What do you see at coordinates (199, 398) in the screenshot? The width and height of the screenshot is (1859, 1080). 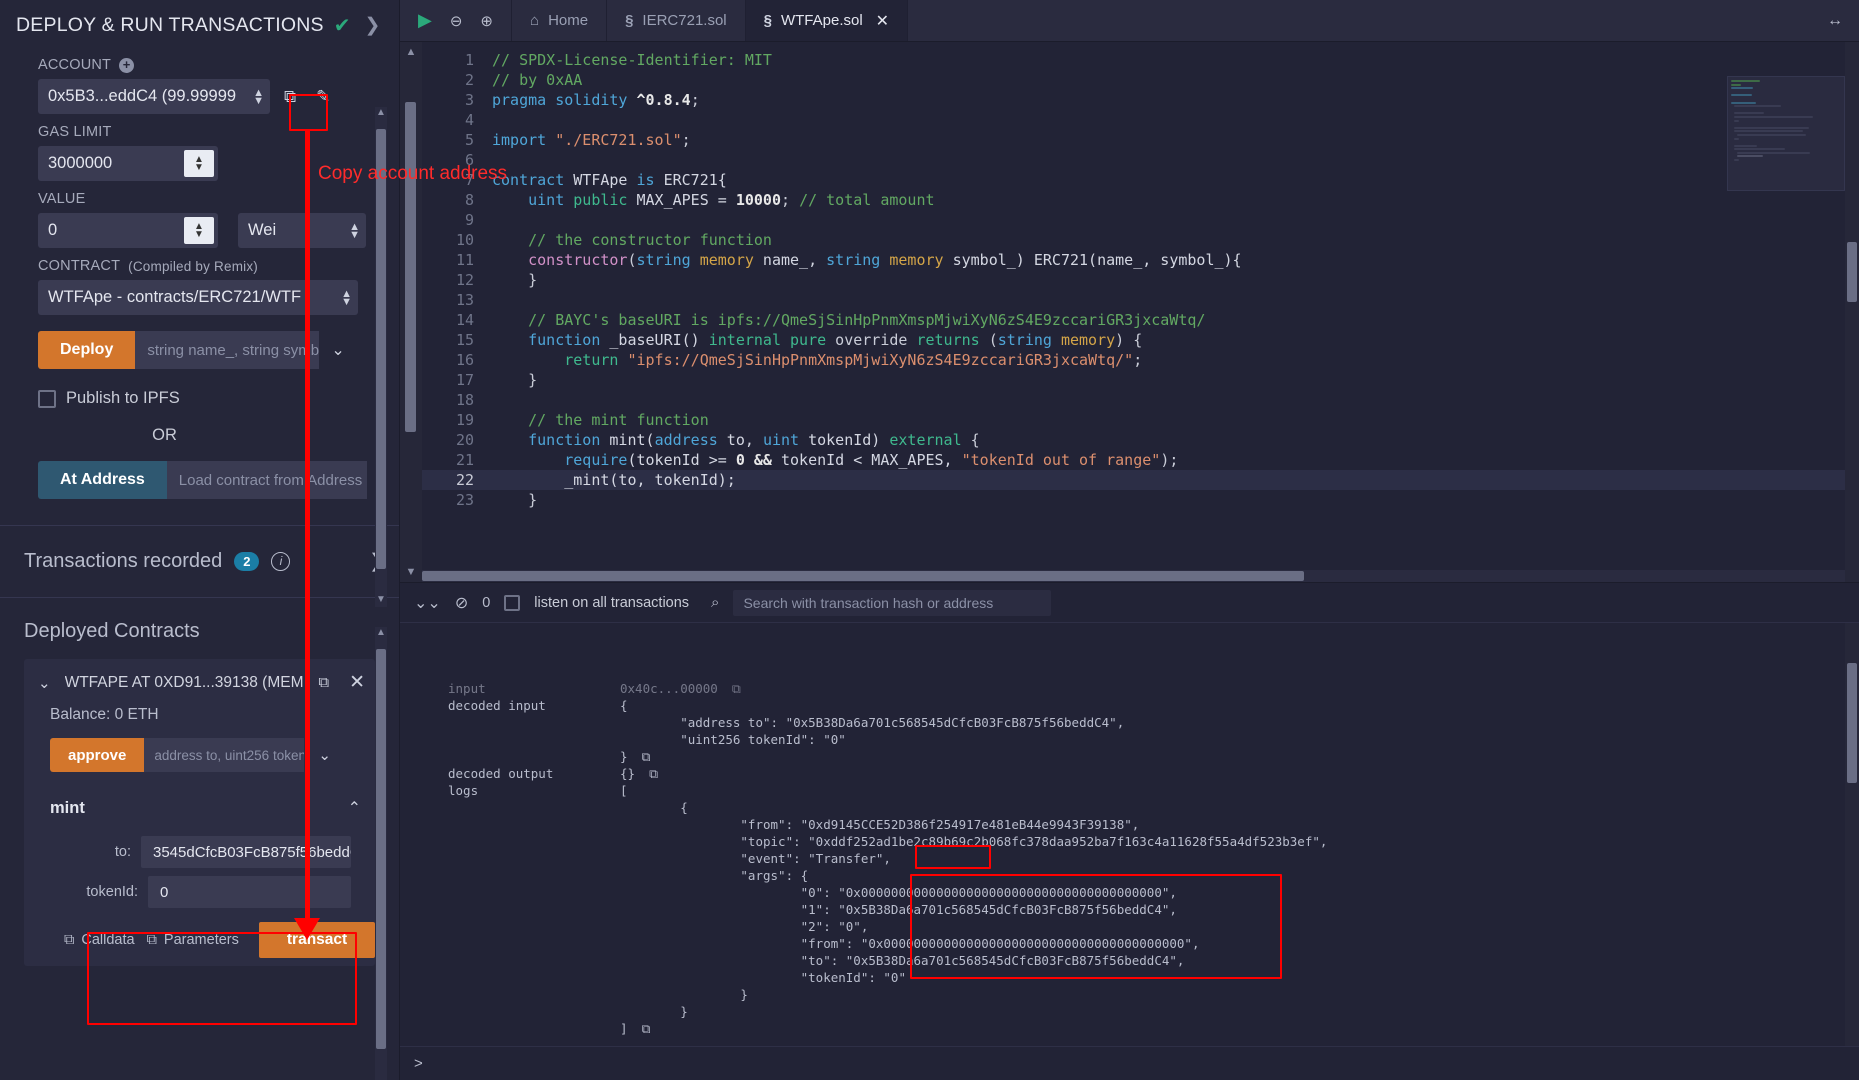 I see `publish-ipfs-row: Publish to IPFS` at bounding box center [199, 398].